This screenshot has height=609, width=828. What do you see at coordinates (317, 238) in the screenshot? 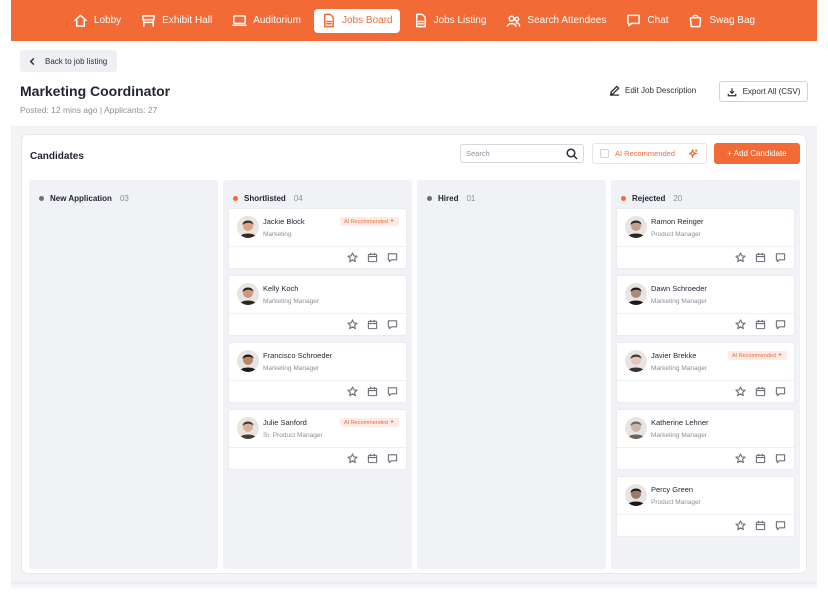
I see `candidate-card: Jackie Block Marketing AI Recommended` at bounding box center [317, 238].